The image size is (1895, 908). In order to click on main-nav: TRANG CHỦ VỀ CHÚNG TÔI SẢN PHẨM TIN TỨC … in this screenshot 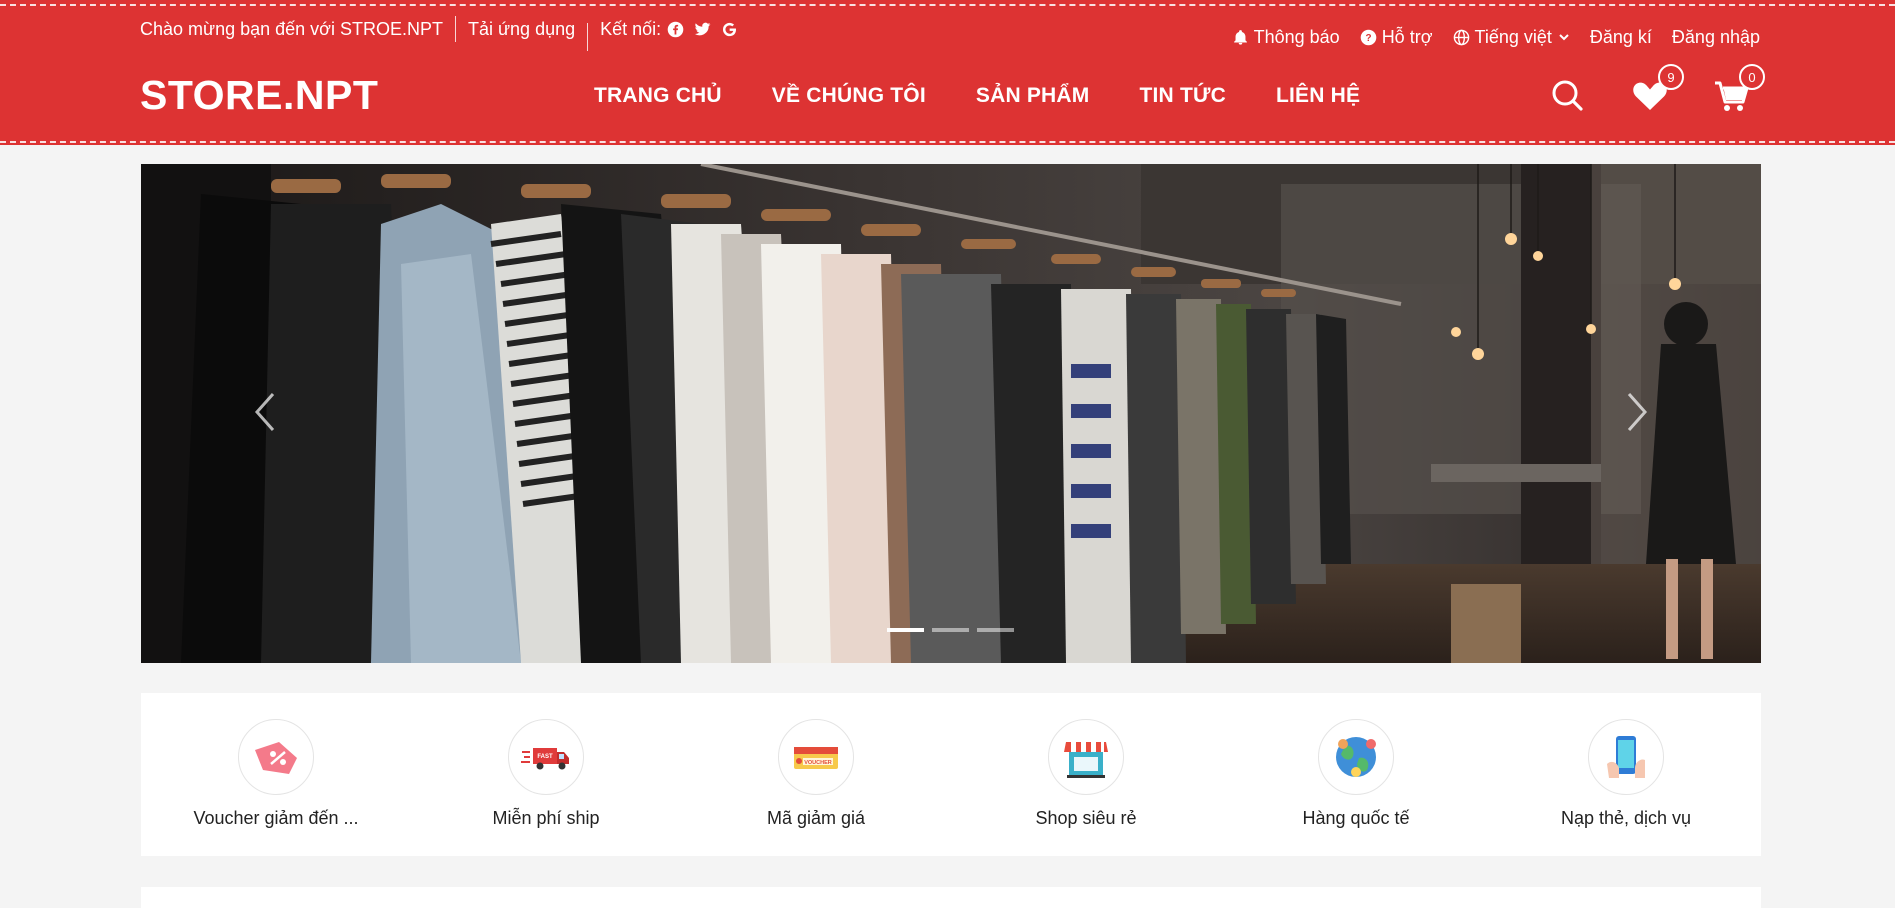, I will do `click(1002, 96)`.